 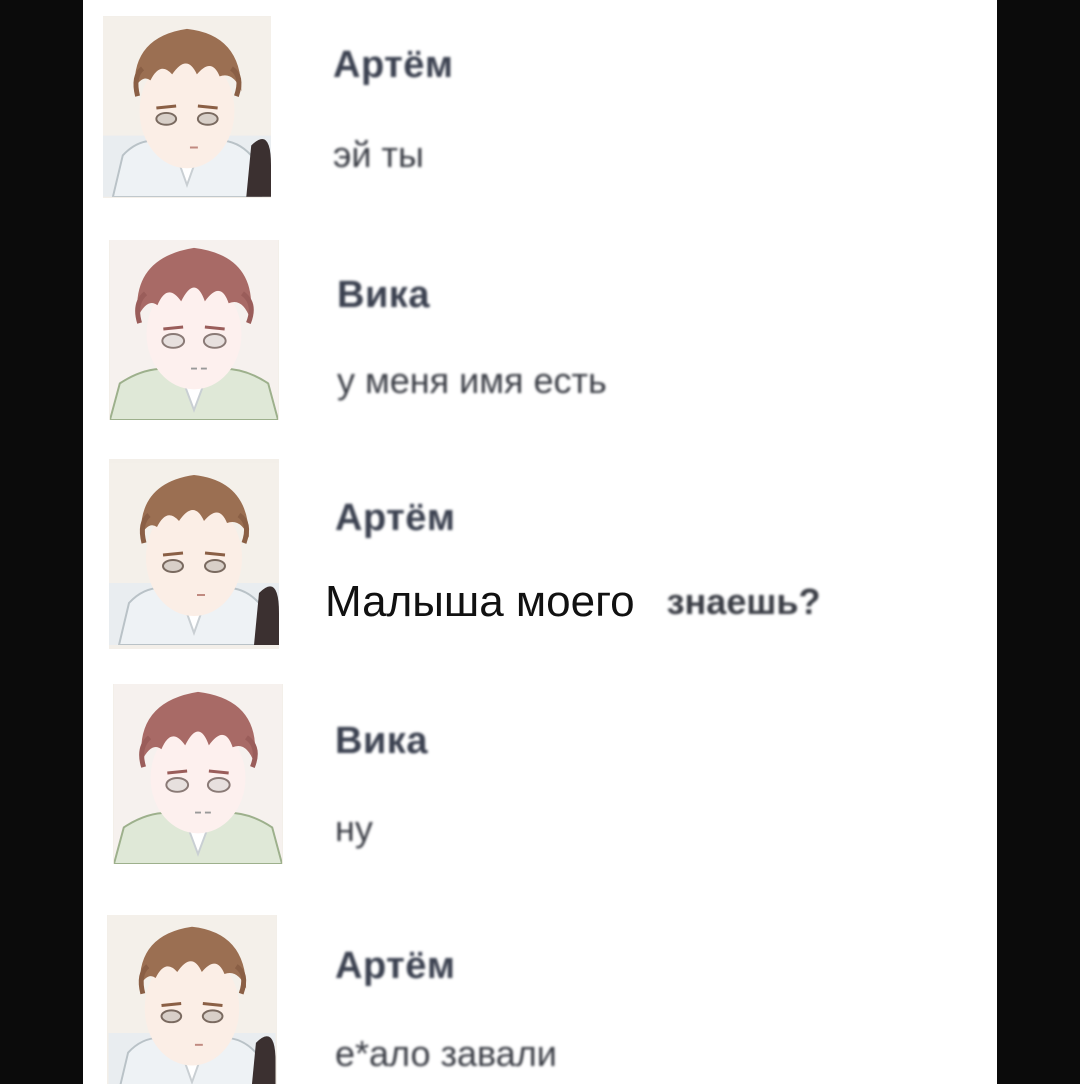 I want to click on message-text: у меня имя есть, so click(x=472, y=380).